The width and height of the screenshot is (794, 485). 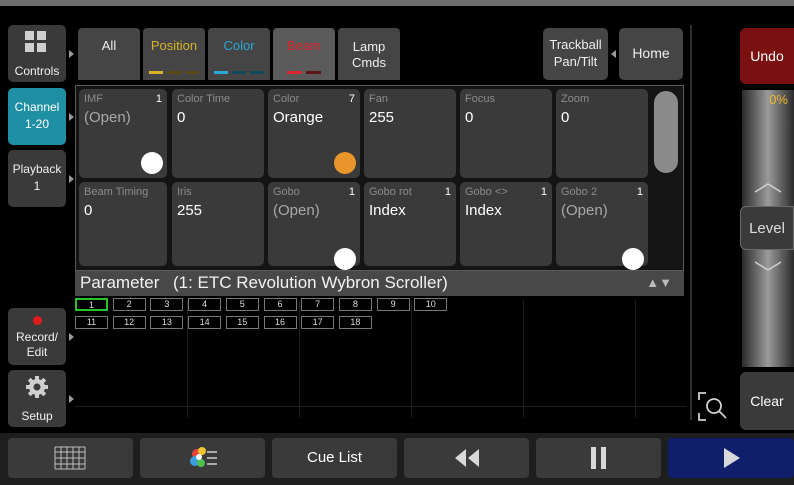 I want to click on rewind-icon, so click(x=467, y=458).